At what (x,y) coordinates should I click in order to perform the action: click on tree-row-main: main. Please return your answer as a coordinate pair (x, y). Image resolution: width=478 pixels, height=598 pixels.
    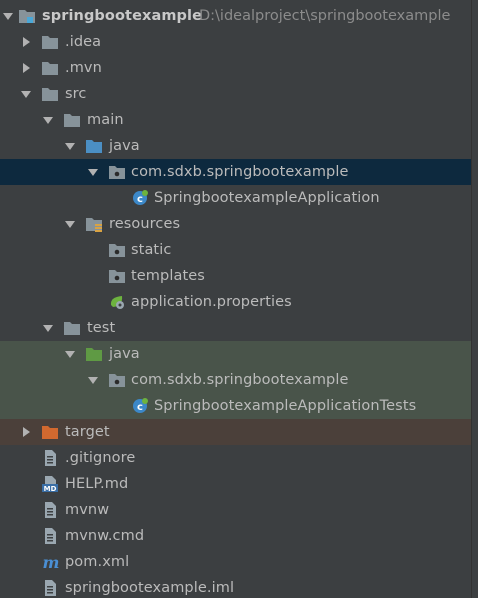
    Looking at the image, I should click on (236, 120).